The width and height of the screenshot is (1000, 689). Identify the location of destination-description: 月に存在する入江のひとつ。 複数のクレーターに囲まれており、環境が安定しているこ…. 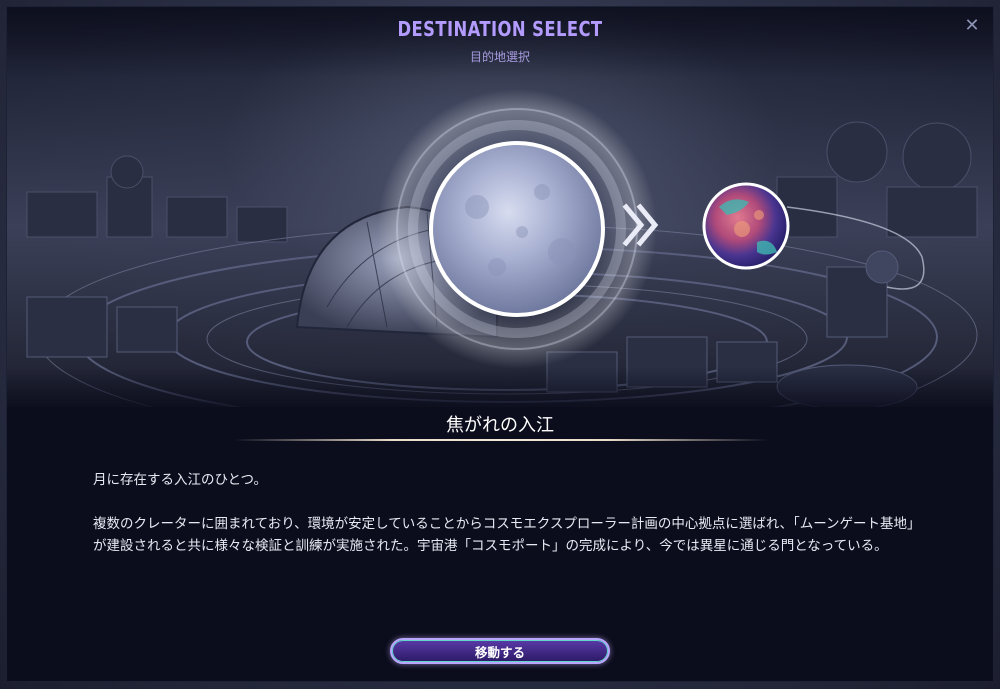
(508, 524).